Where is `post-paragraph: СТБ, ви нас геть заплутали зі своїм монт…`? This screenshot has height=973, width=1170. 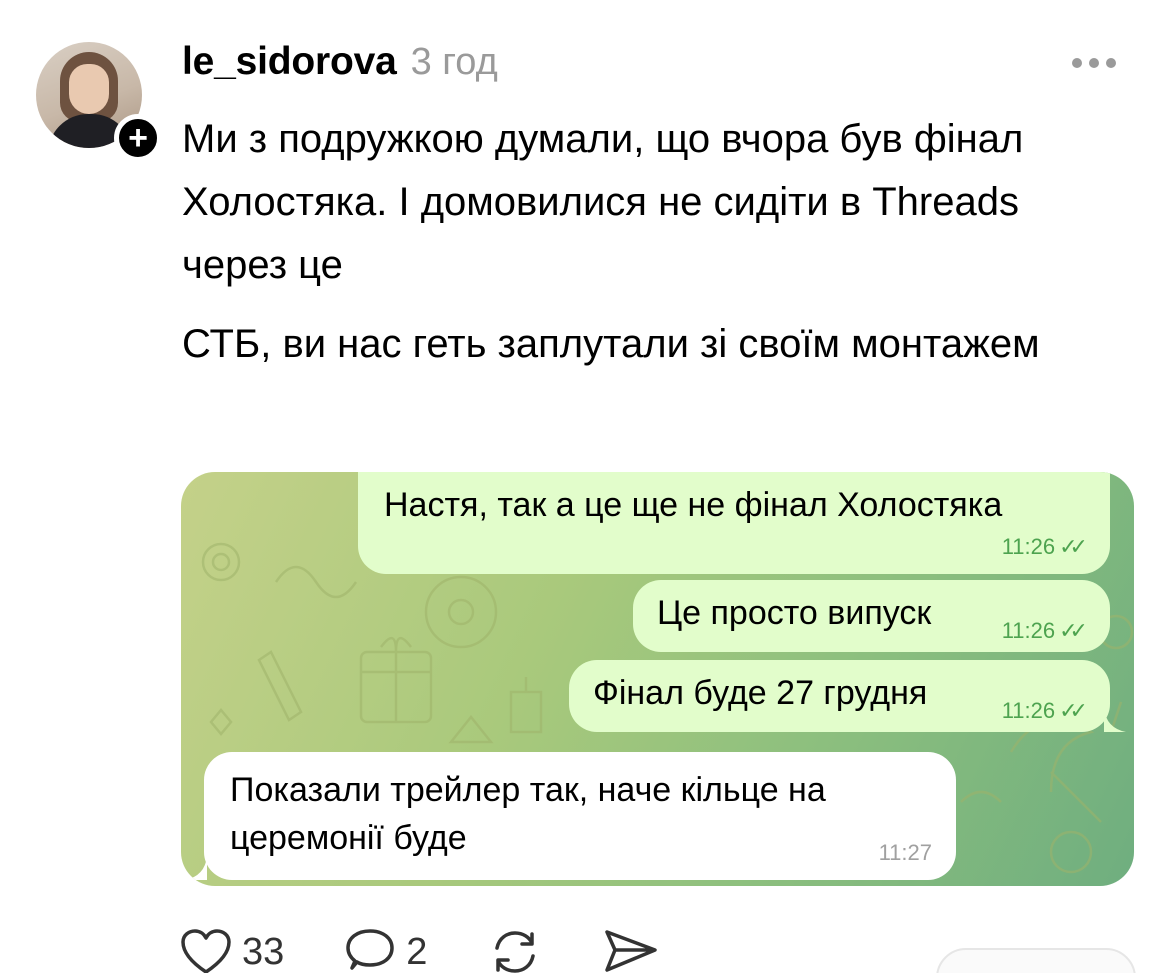
post-paragraph: СТБ, ви нас геть заплутали зі своїм монт… is located at coordinates (611, 344).